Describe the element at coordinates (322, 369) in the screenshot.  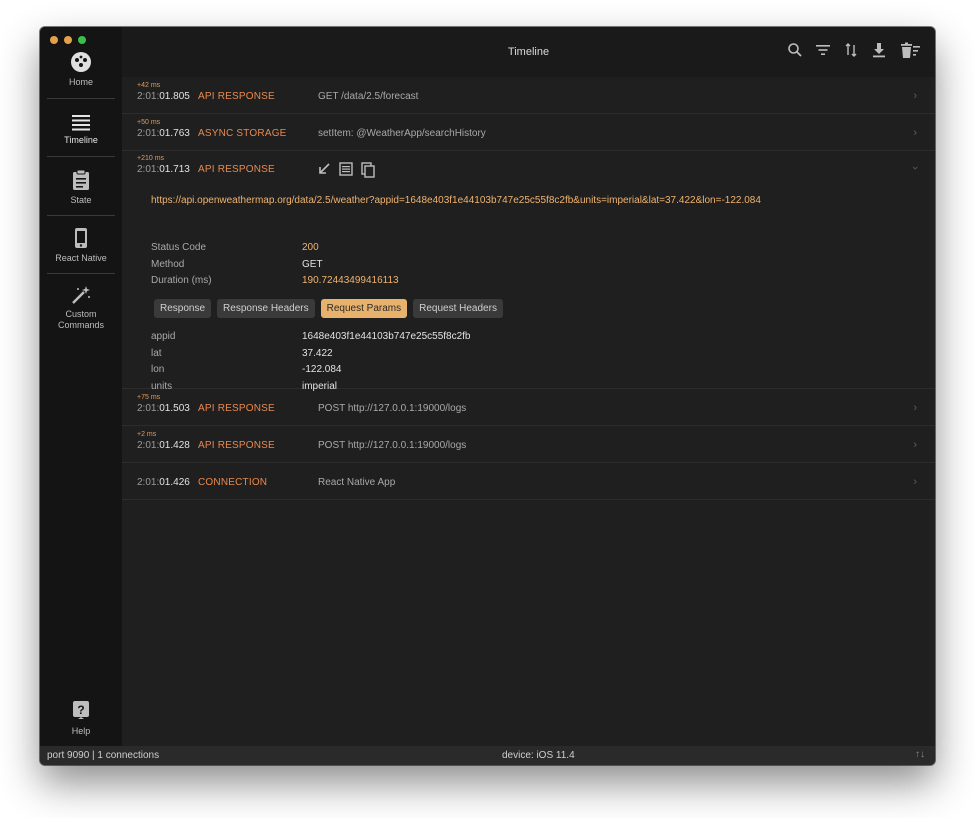
I see `param-value: -122.084` at that location.